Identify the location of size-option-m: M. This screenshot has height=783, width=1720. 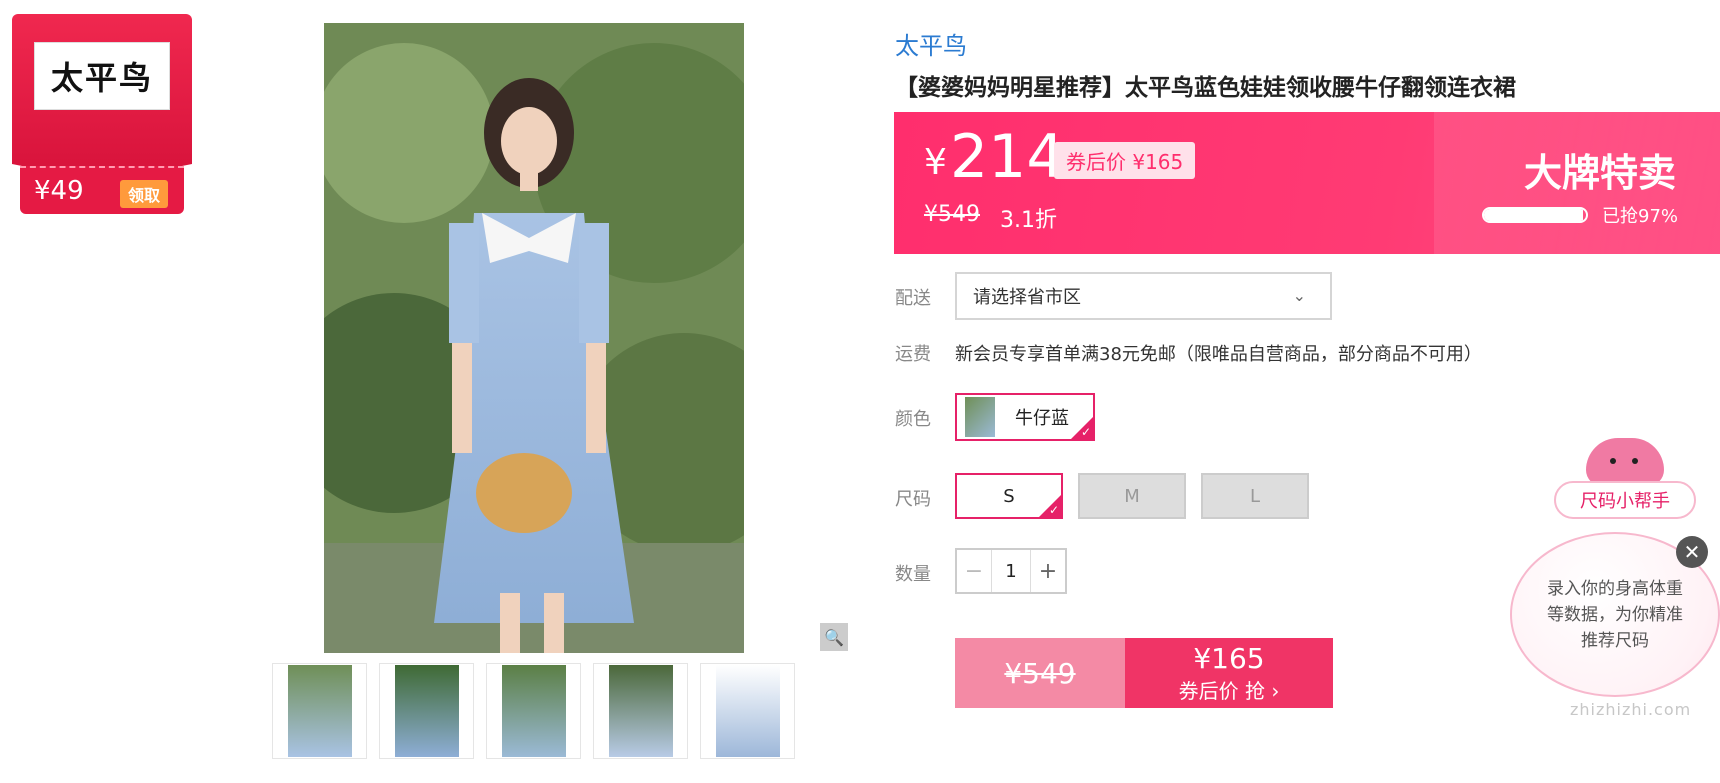
(1132, 496).